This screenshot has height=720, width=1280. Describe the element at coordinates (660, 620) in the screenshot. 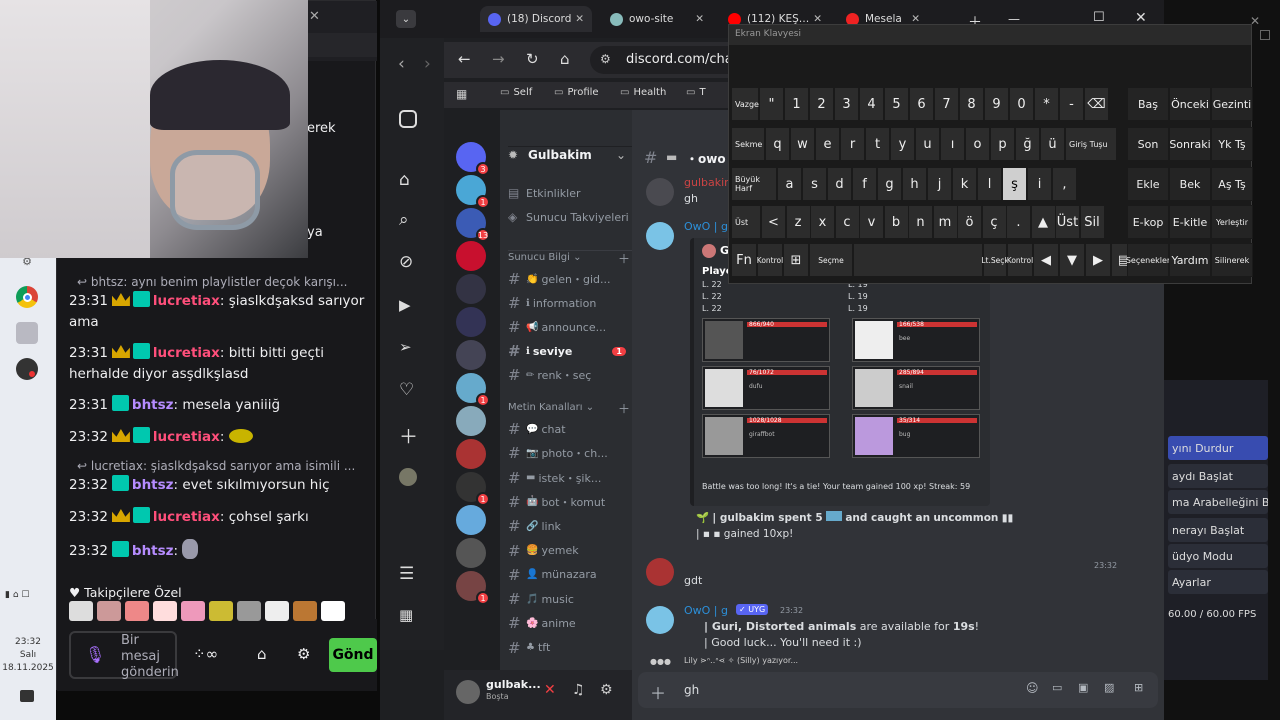

I see `bot-avatar` at that location.